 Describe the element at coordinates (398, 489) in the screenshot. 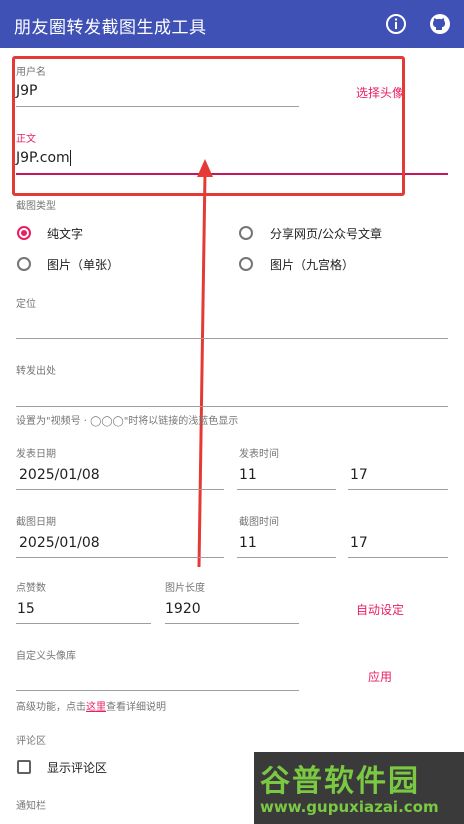

I see `publish-minute-underline` at that location.